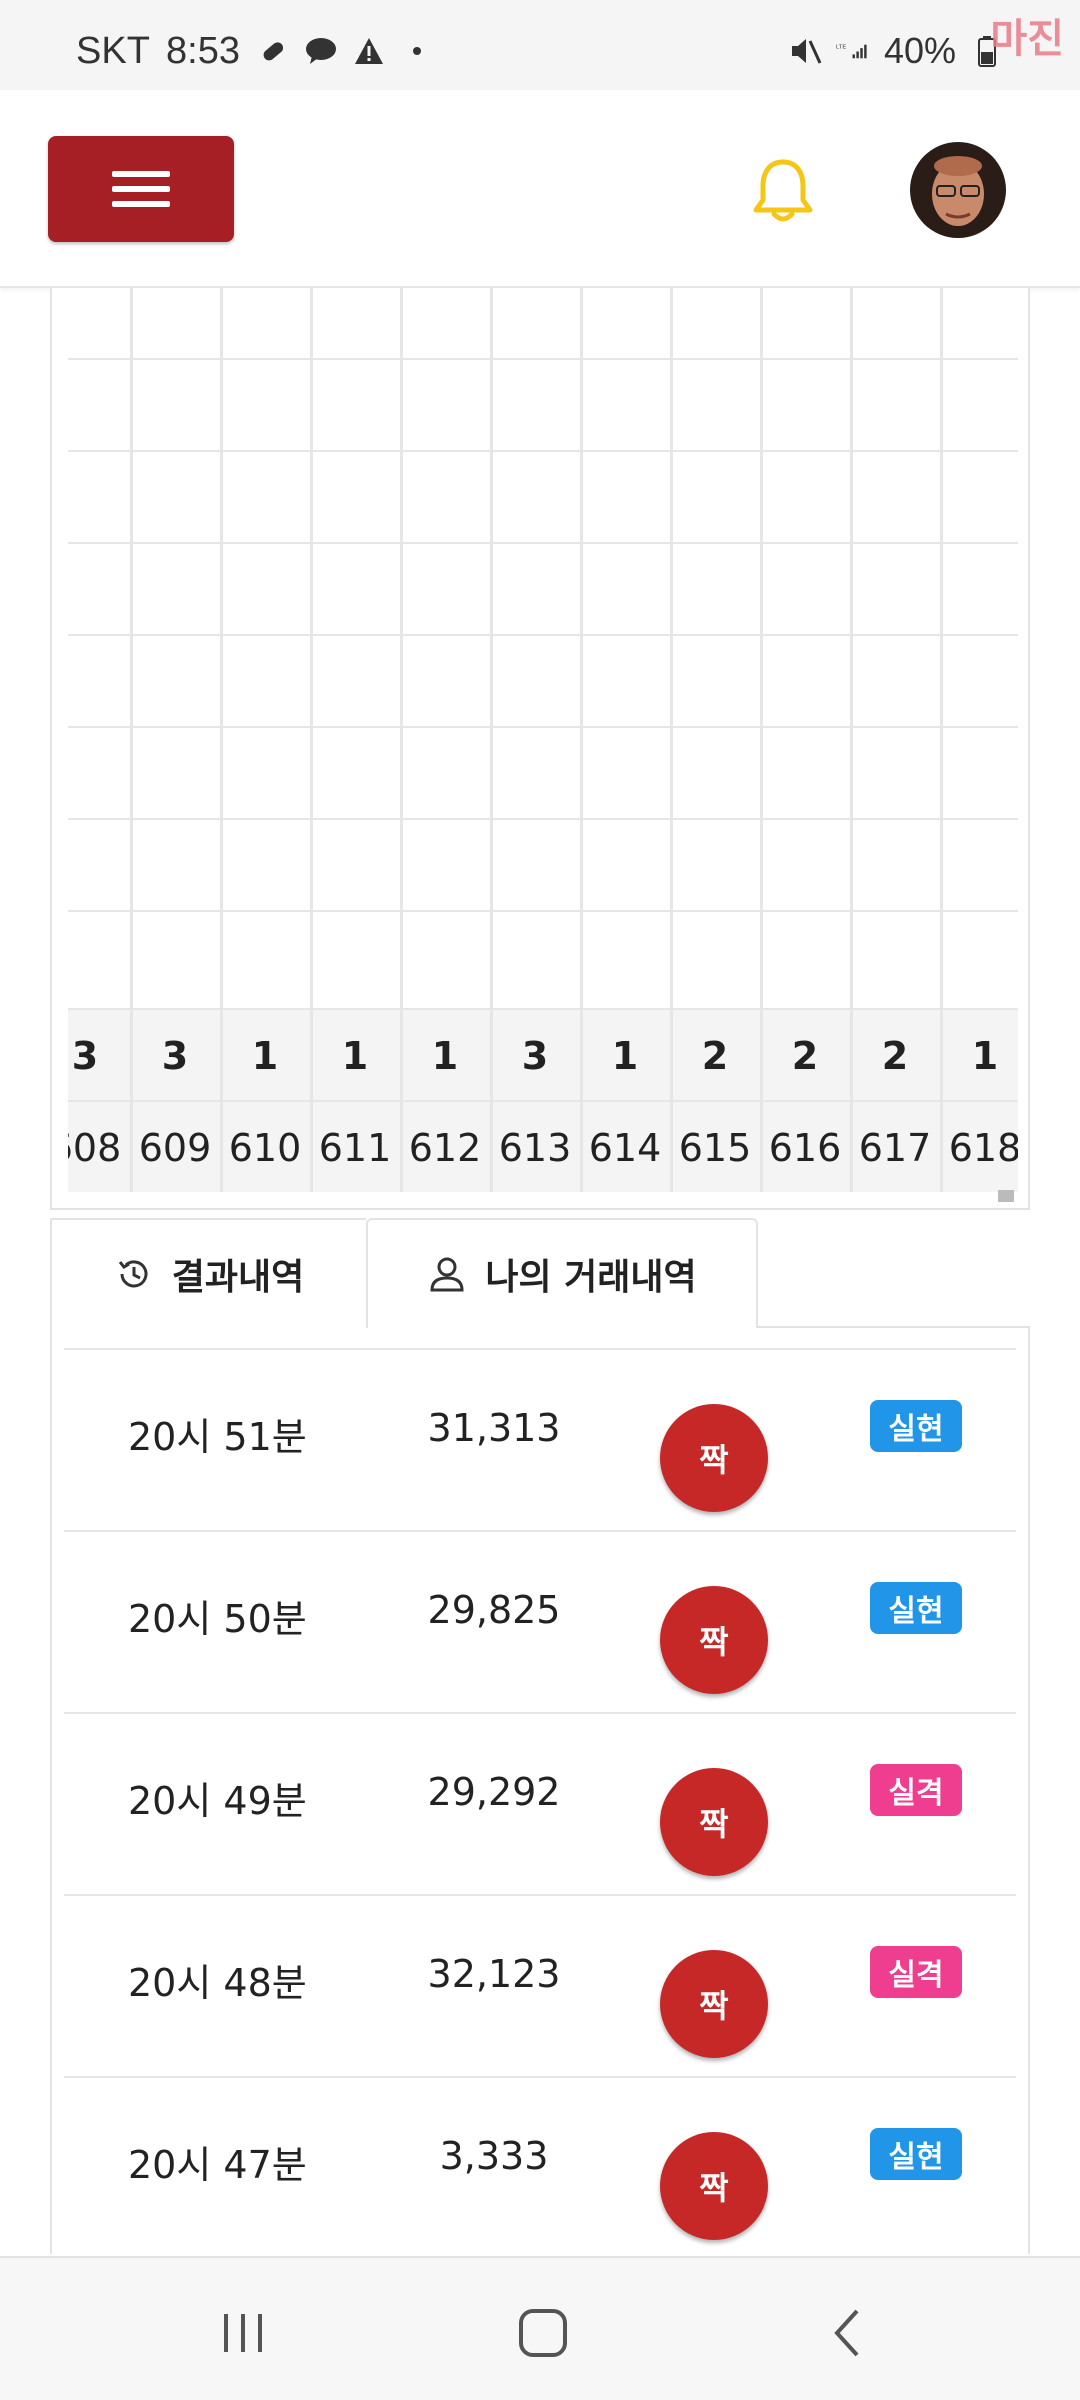 This screenshot has width=1080, height=2400. Describe the element at coordinates (175, 1148) in the screenshot. I see `round-id-cell: 609` at that location.